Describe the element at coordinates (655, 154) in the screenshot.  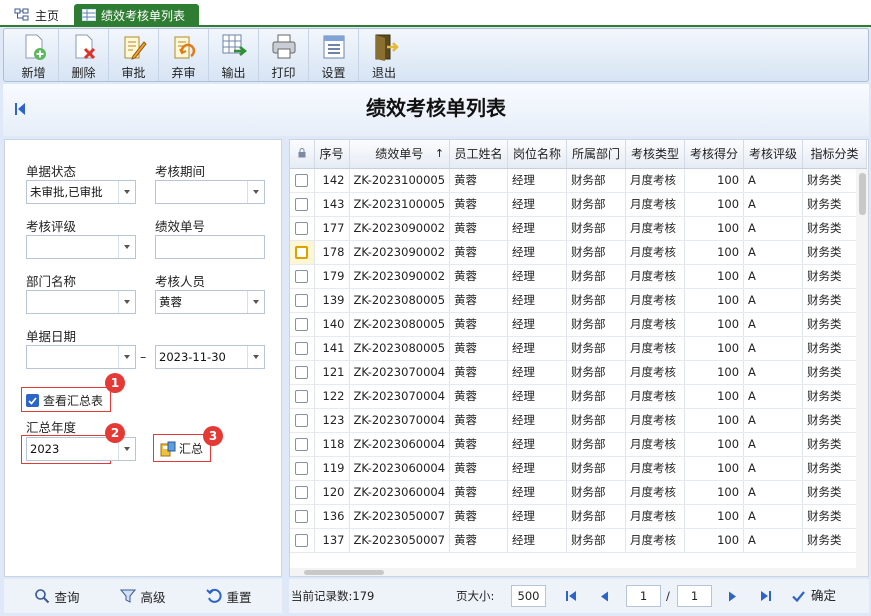
I see `column-header: 考核类型` at that location.